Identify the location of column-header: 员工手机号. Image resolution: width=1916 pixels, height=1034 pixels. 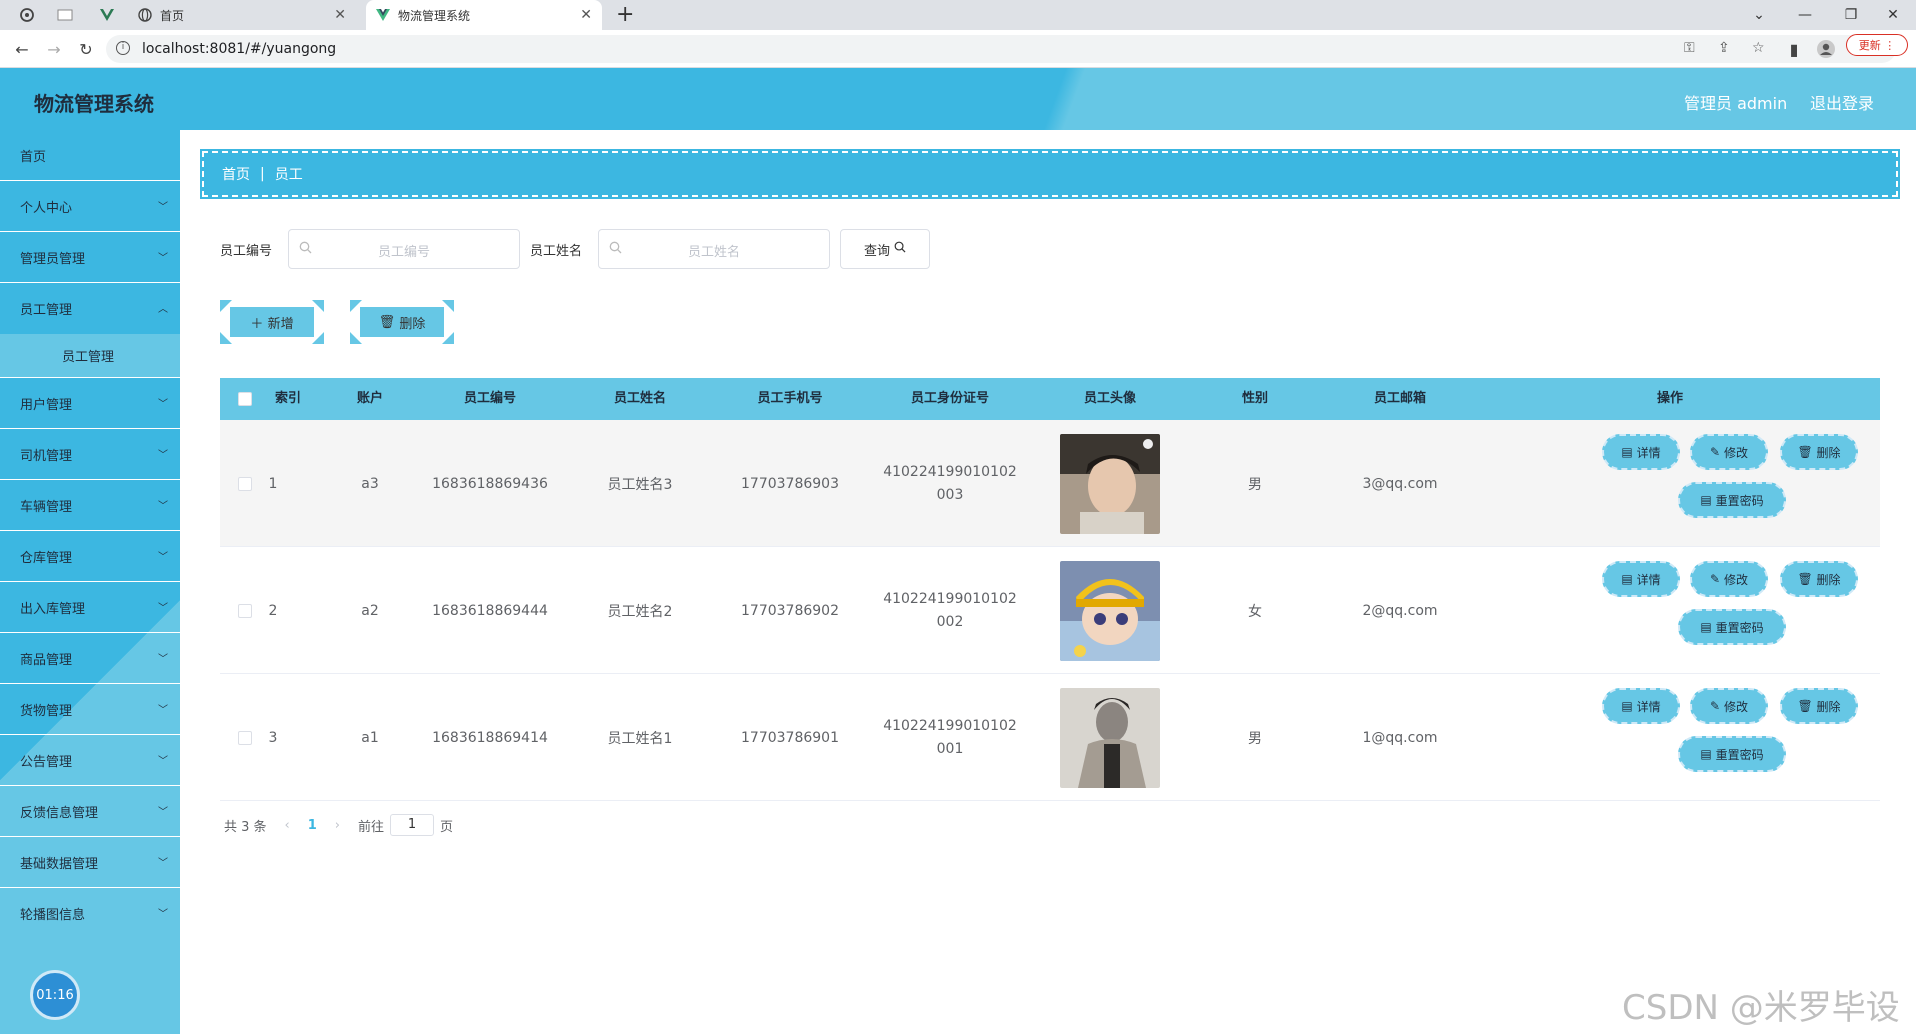
(790, 398).